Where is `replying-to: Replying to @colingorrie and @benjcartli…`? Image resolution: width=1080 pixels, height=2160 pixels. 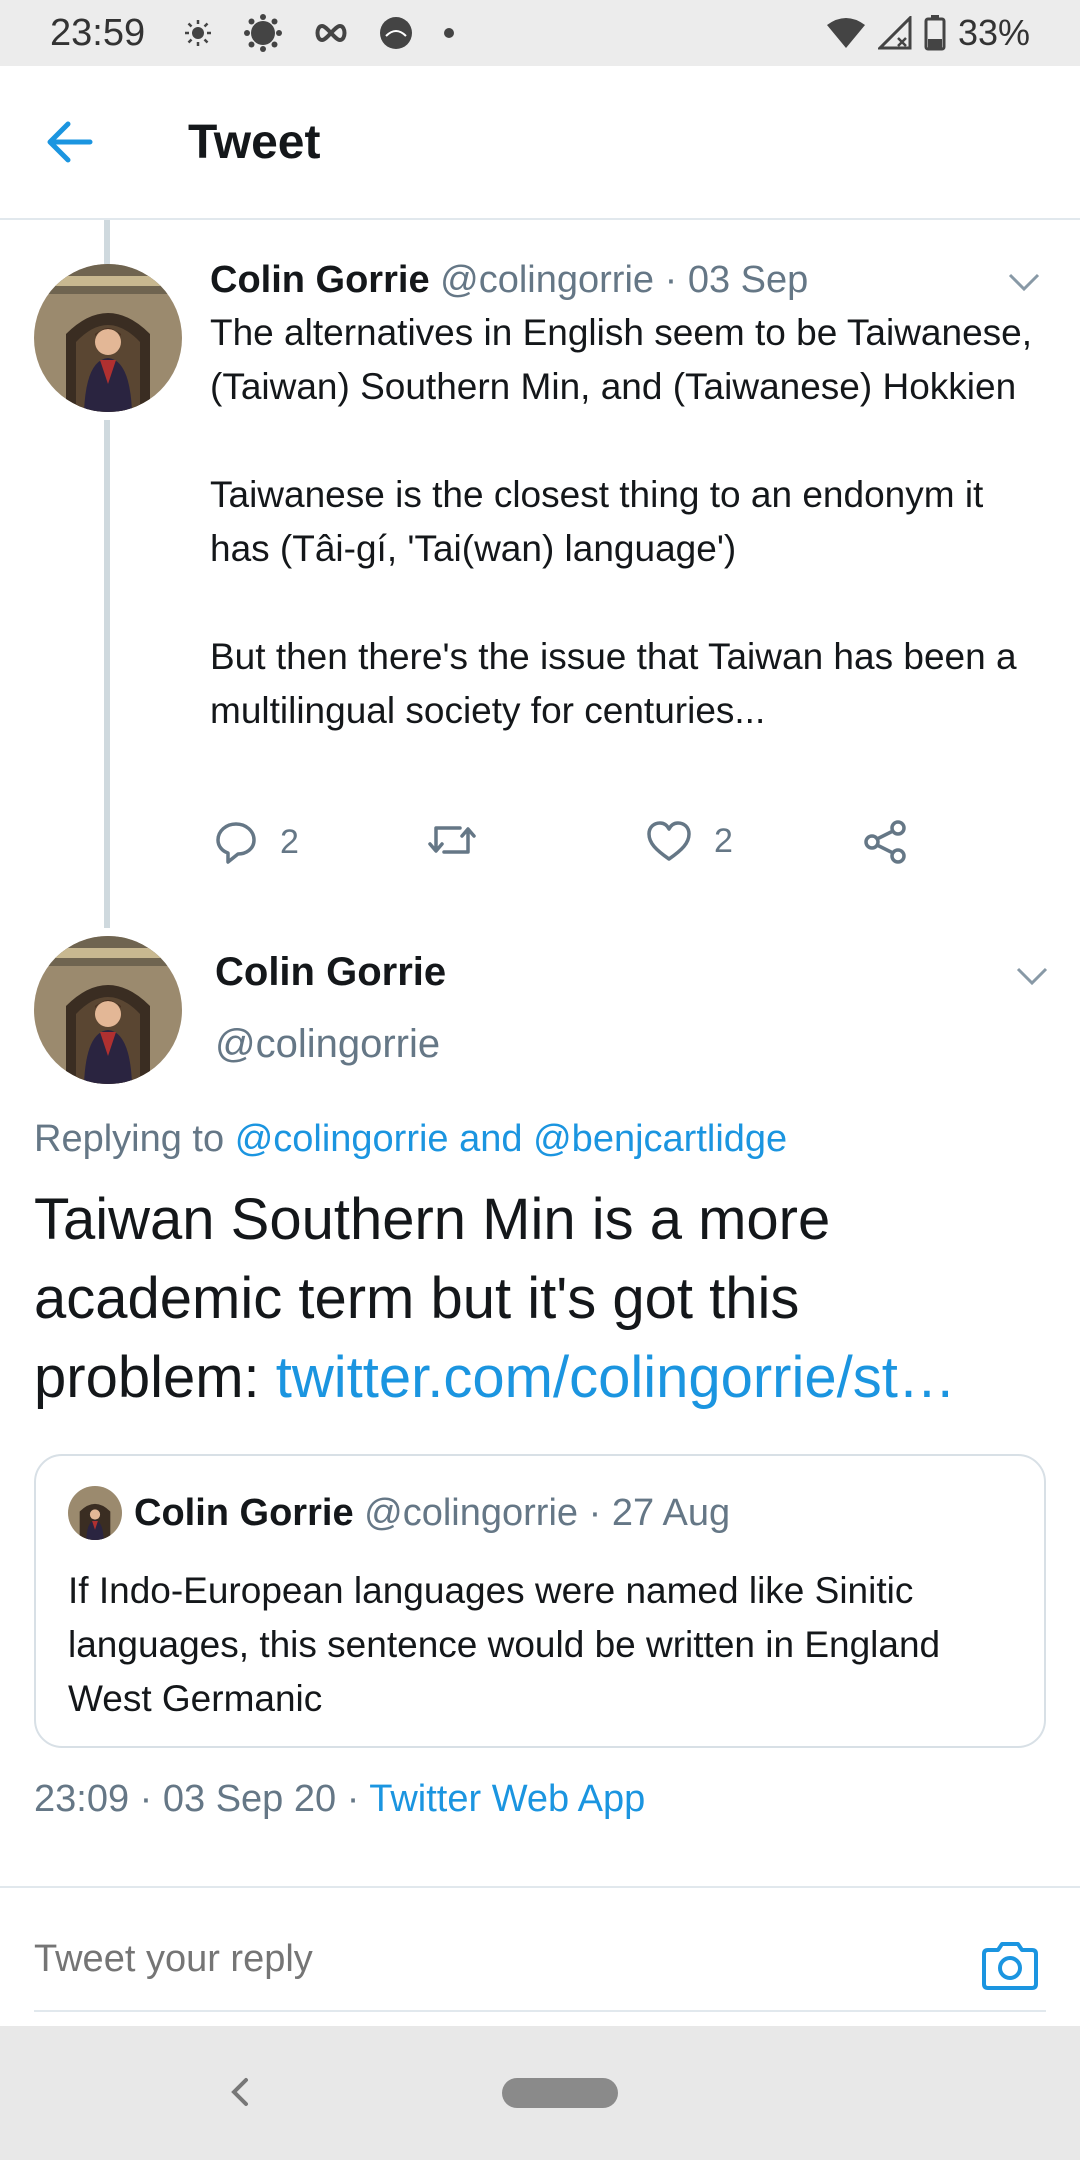
replying-to: Replying to @colingorrie and @benjcartli… is located at coordinates (410, 1139).